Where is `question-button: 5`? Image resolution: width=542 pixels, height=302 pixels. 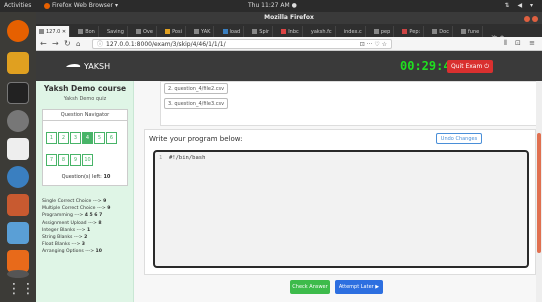 question-button: 5 is located at coordinates (99, 138).